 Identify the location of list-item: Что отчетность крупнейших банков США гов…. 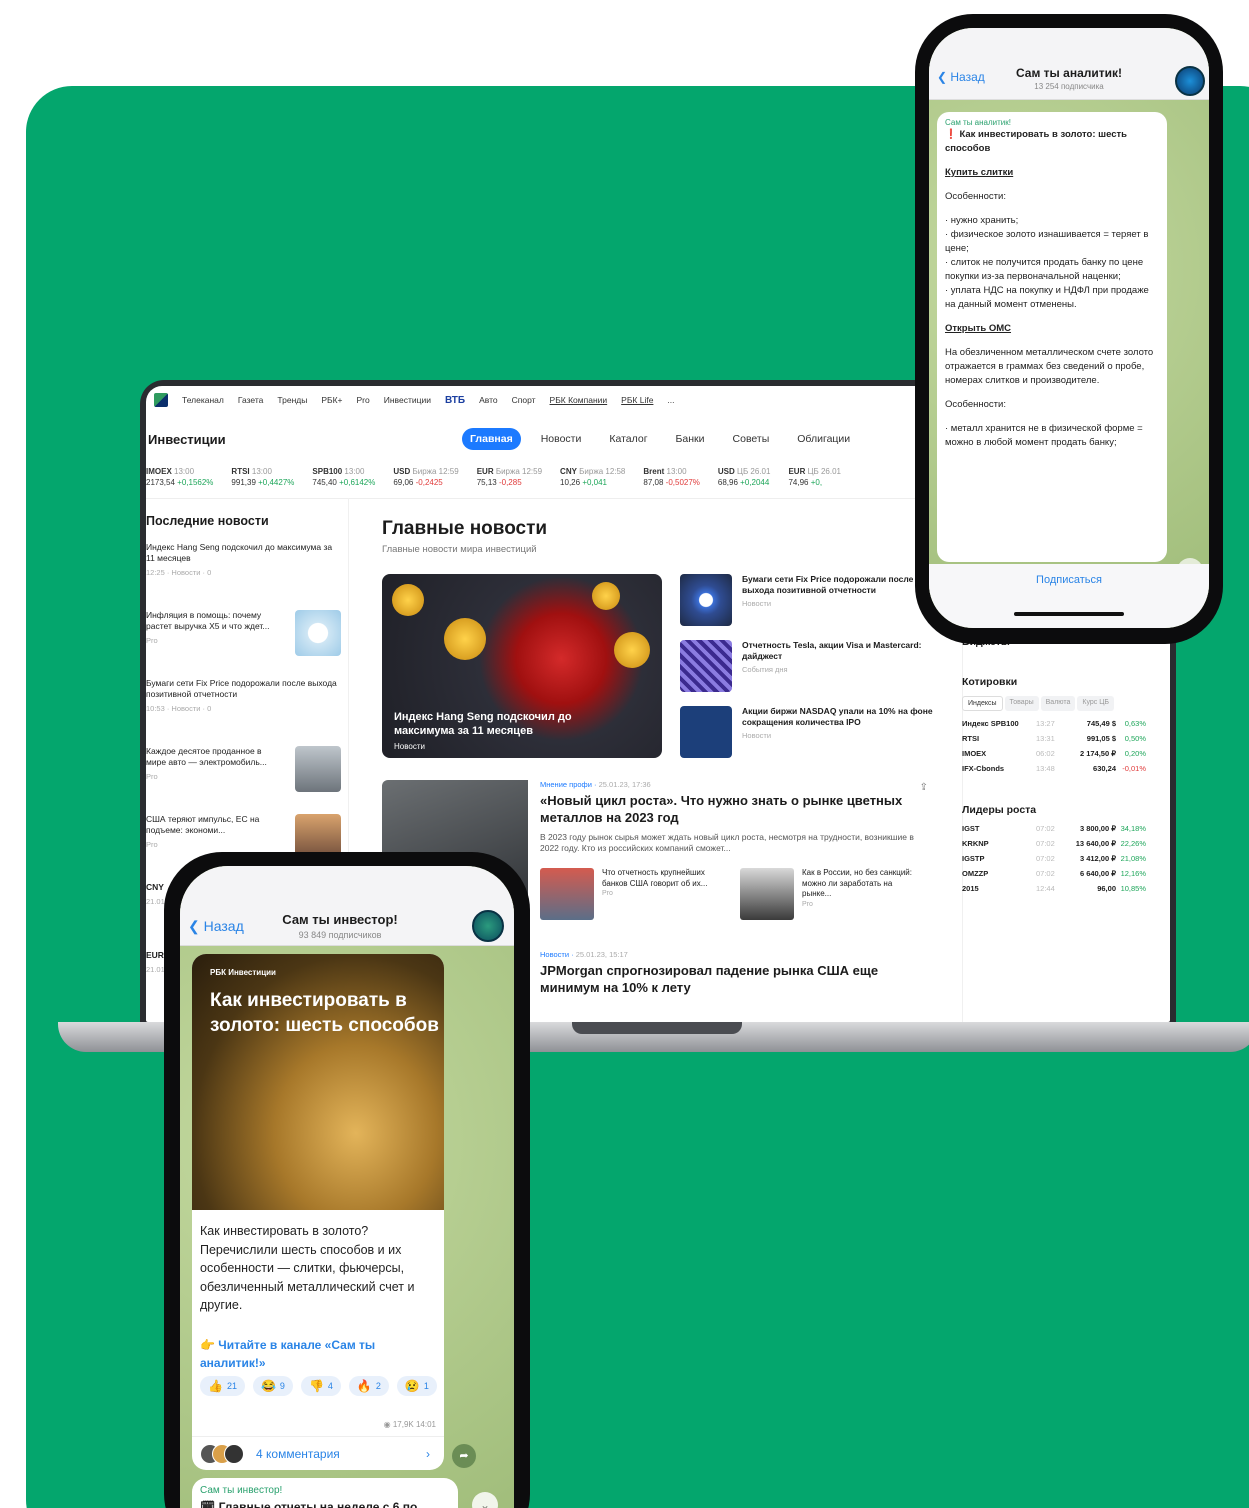
(630, 894).